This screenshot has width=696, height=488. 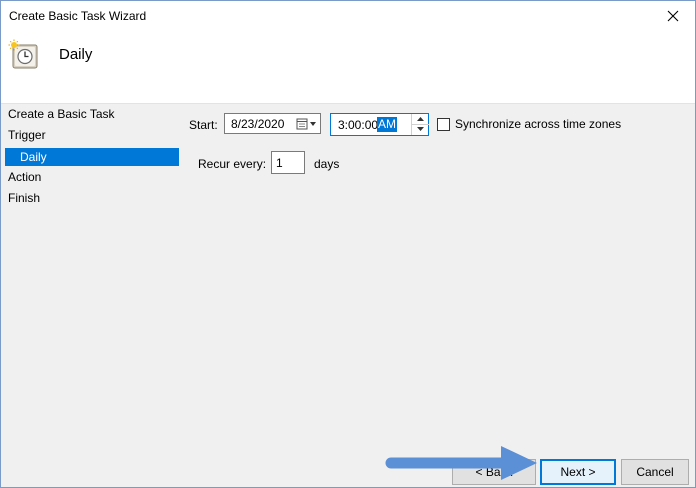 I want to click on title-bar: Create Basic Task Wizard, so click(x=348, y=16).